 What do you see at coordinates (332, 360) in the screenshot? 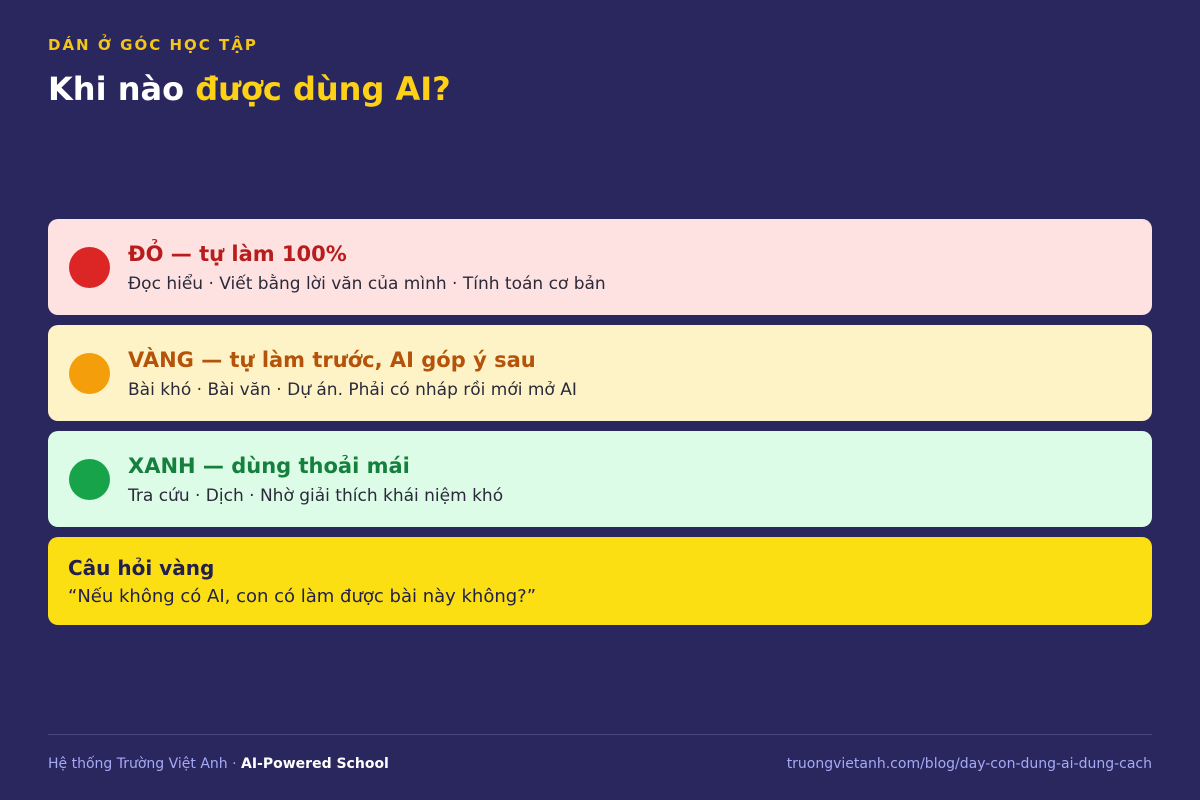
I see `card-title: VÀNG — tự làm trước, AI góp ý sau` at bounding box center [332, 360].